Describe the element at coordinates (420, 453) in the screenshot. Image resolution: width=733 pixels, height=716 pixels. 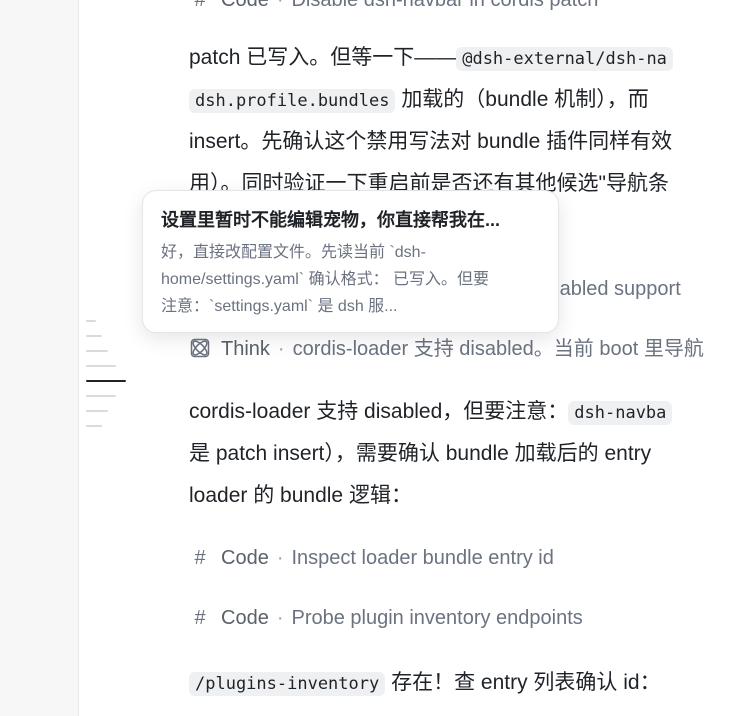
I see `assistant-paragraph-line: 是 patch insert），需要确认 bundle 加载后的 entry` at that location.